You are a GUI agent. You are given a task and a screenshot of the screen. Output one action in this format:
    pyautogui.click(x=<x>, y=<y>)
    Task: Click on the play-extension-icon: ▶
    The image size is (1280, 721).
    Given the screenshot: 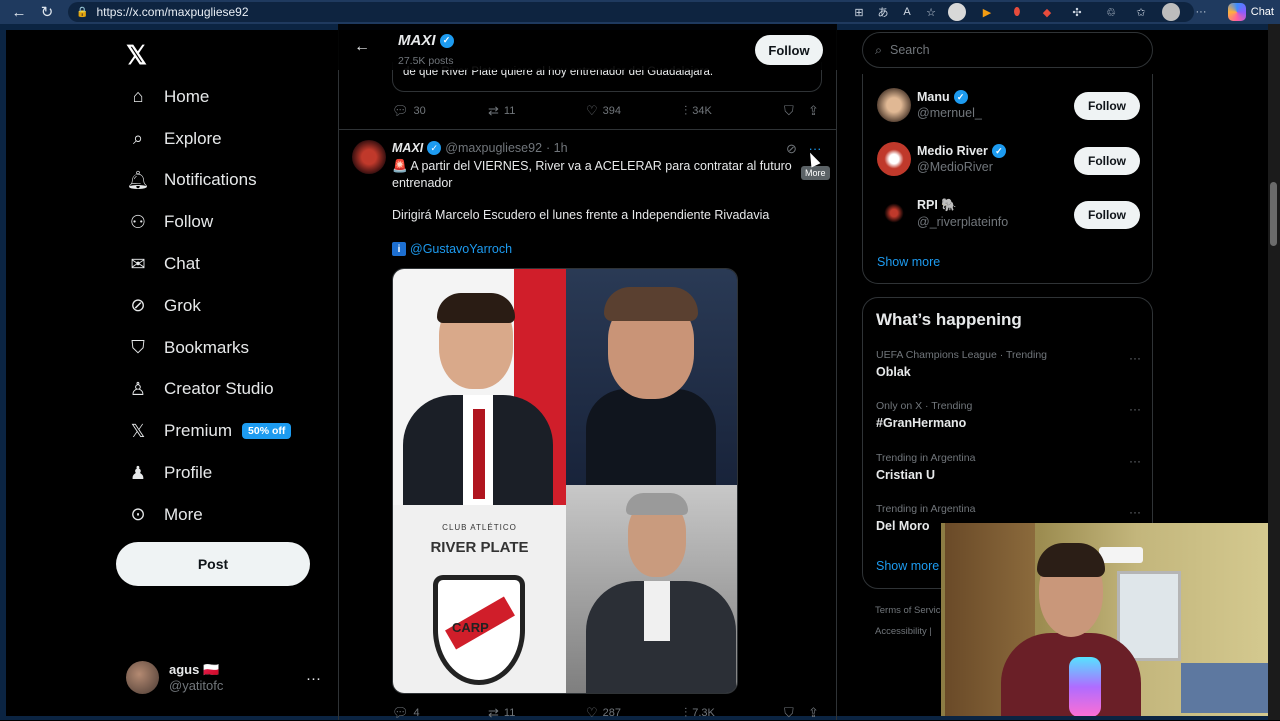 What is the action you would take?
    pyautogui.click(x=987, y=12)
    